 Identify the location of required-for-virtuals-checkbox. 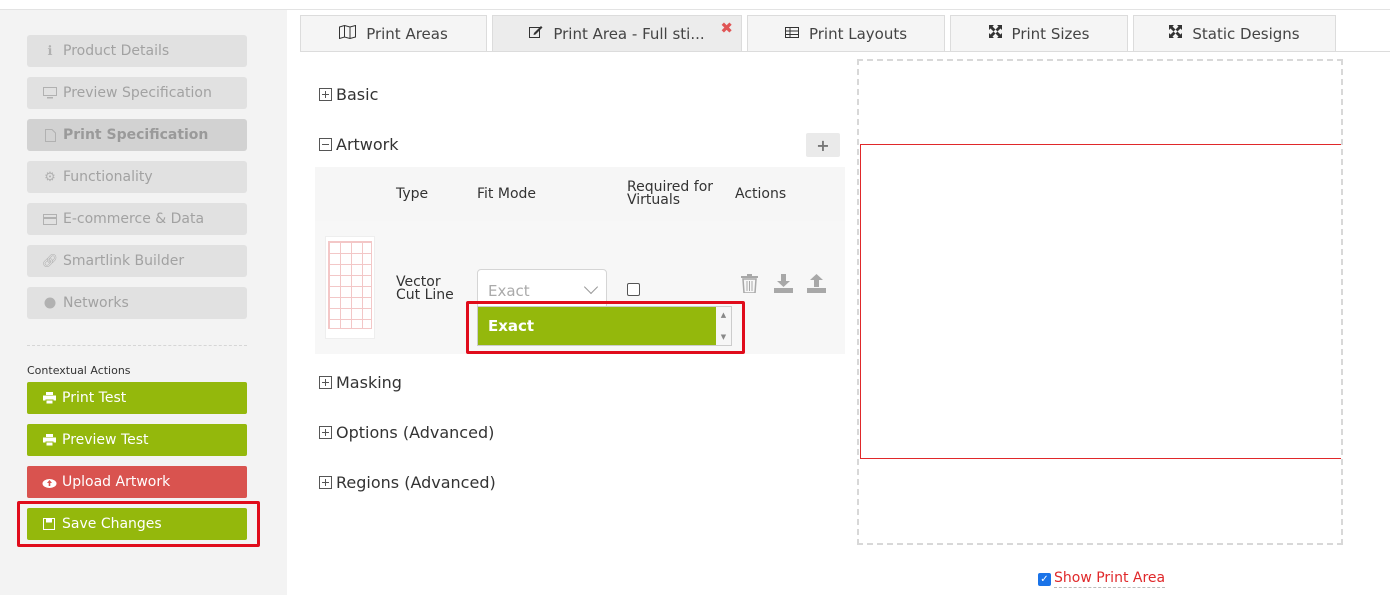
(633, 289).